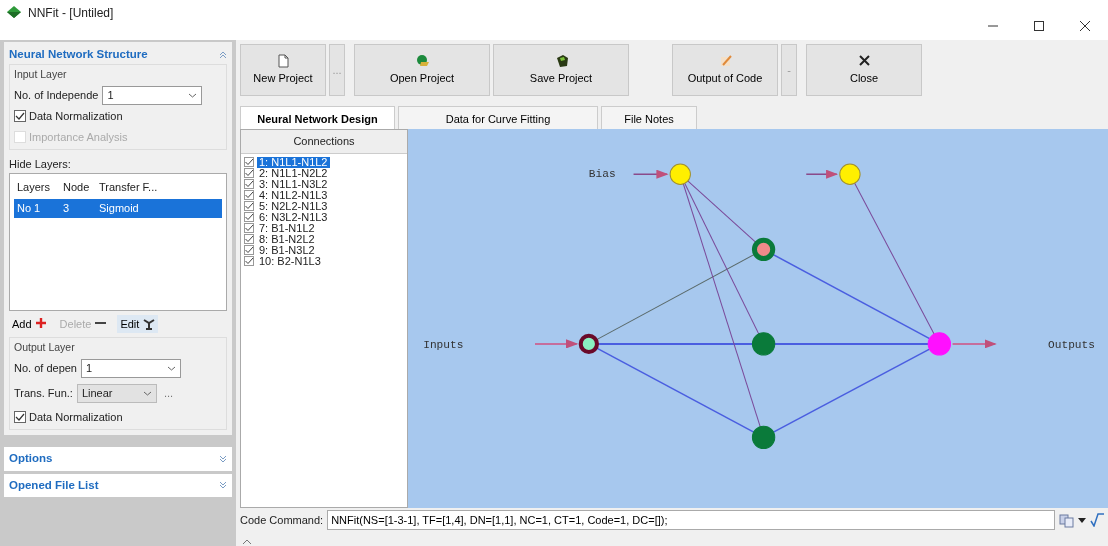  What do you see at coordinates (422, 70) in the screenshot?
I see `toolbar-button: Open Project` at bounding box center [422, 70].